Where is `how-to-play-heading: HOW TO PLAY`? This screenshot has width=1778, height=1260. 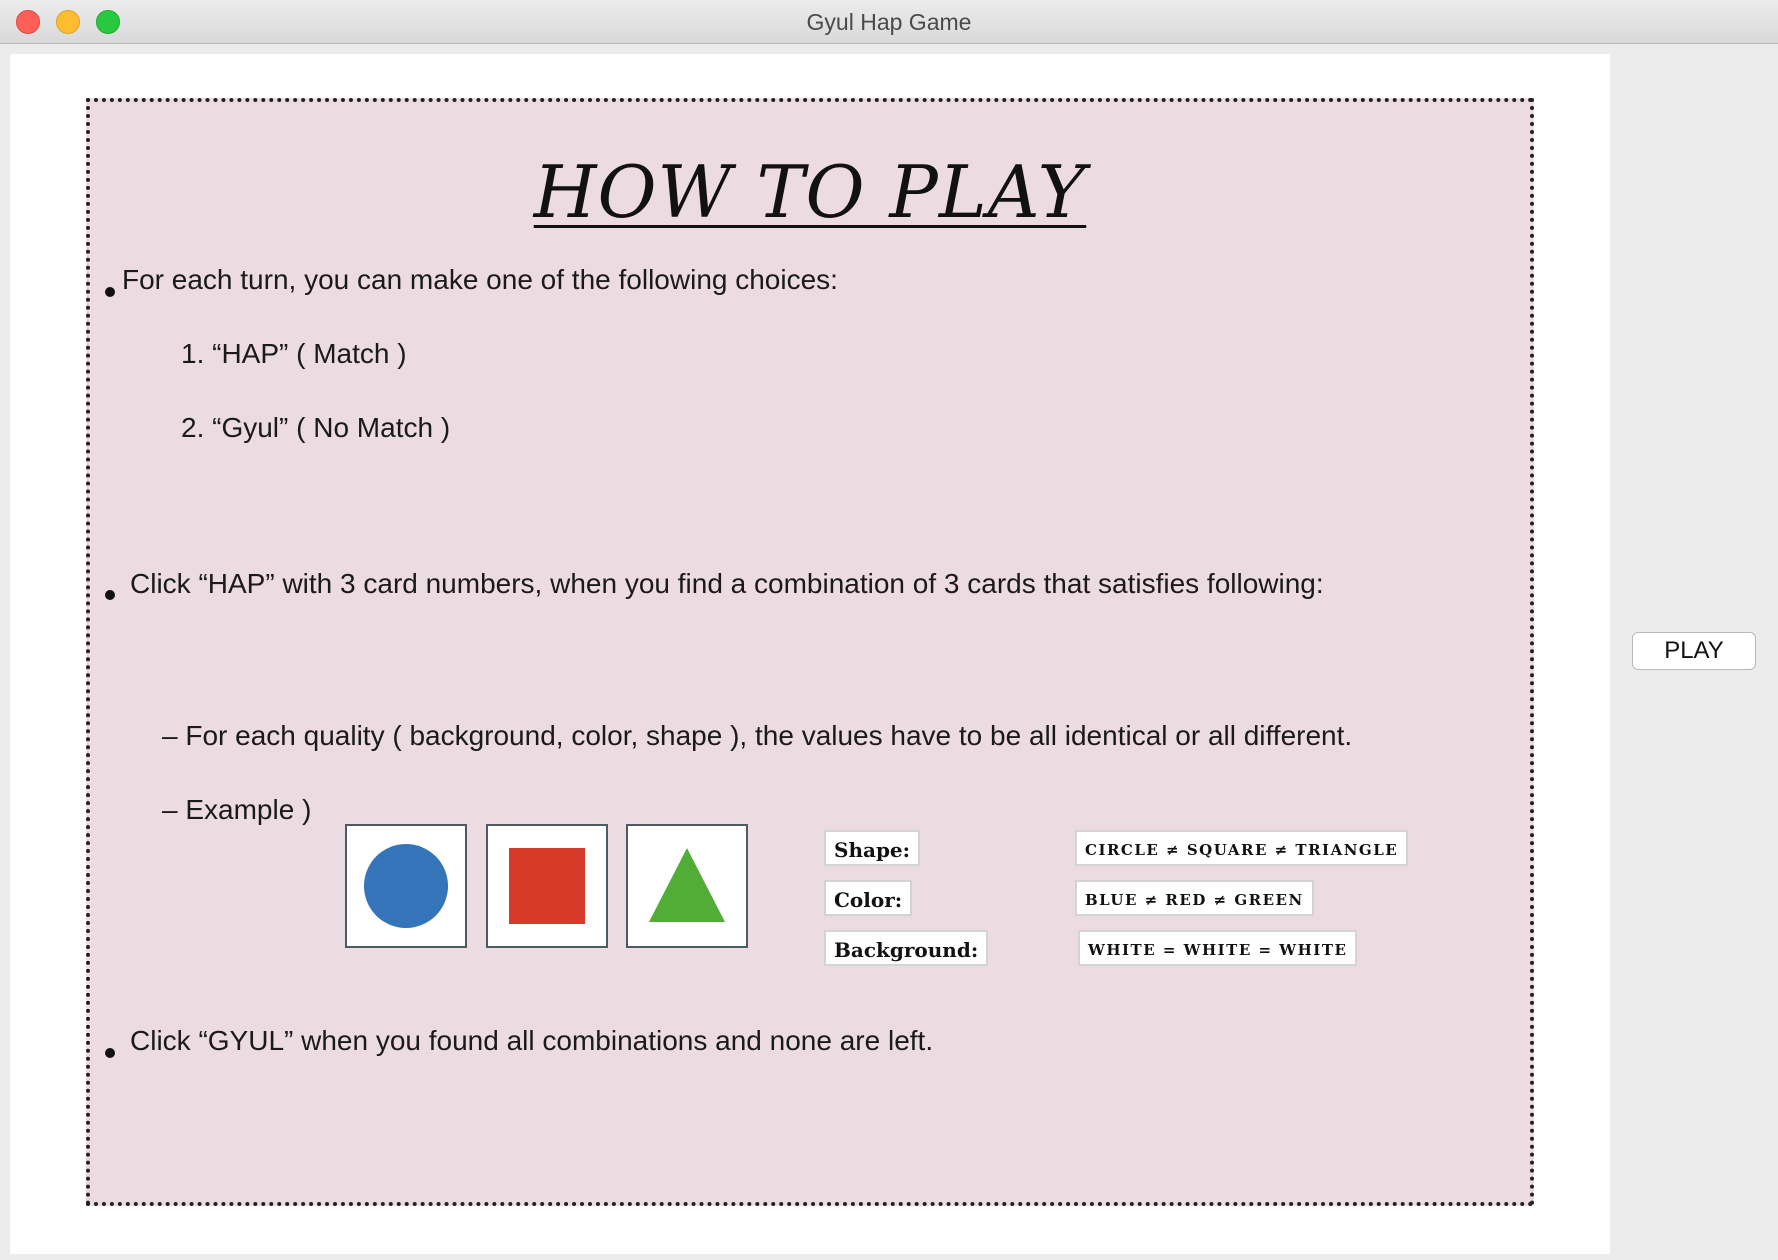
how-to-play-heading: HOW TO PLAY is located at coordinates (810, 192).